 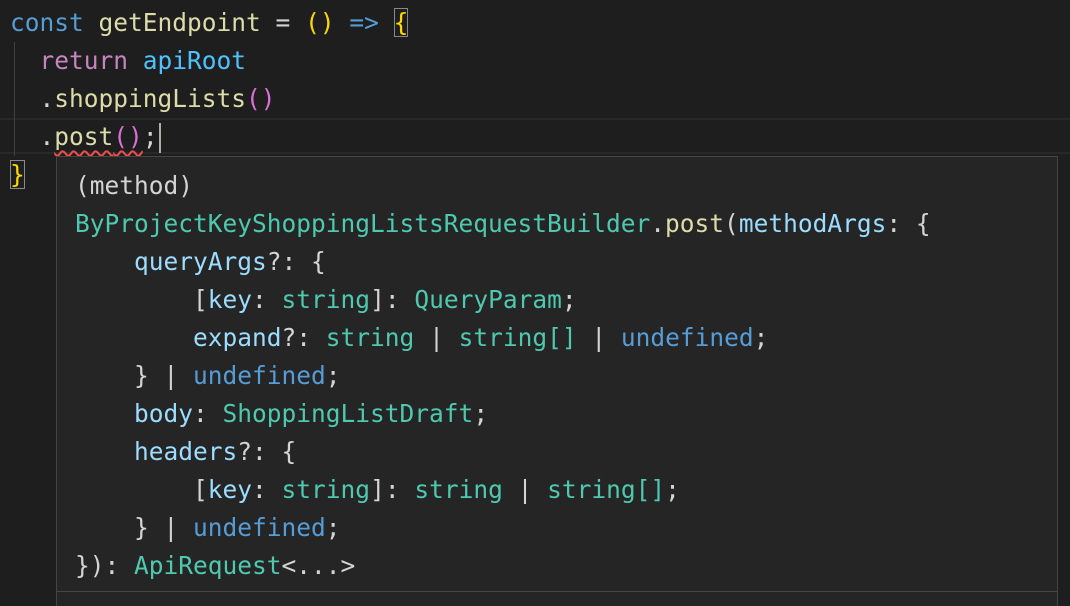 What do you see at coordinates (320, 22) in the screenshot?
I see `param-parens: ()` at bounding box center [320, 22].